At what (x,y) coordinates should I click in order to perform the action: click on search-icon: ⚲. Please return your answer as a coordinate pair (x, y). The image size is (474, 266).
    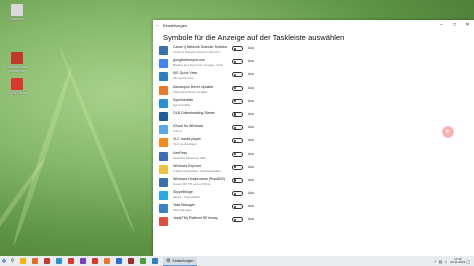
    Looking at the image, I should click on (12, 261).